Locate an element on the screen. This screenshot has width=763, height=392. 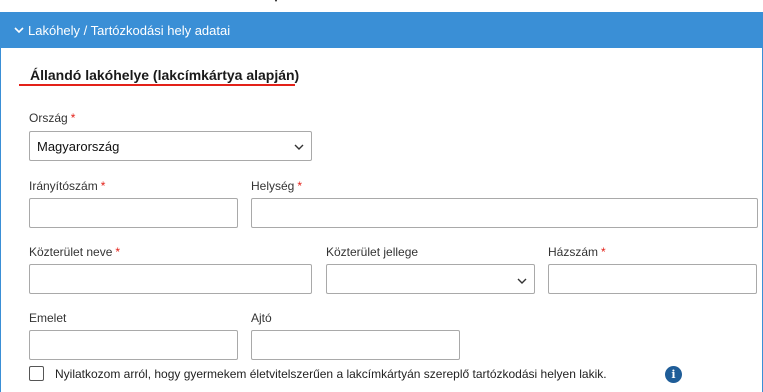
street-name-label: Közterület neve * is located at coordinates (74, 252).